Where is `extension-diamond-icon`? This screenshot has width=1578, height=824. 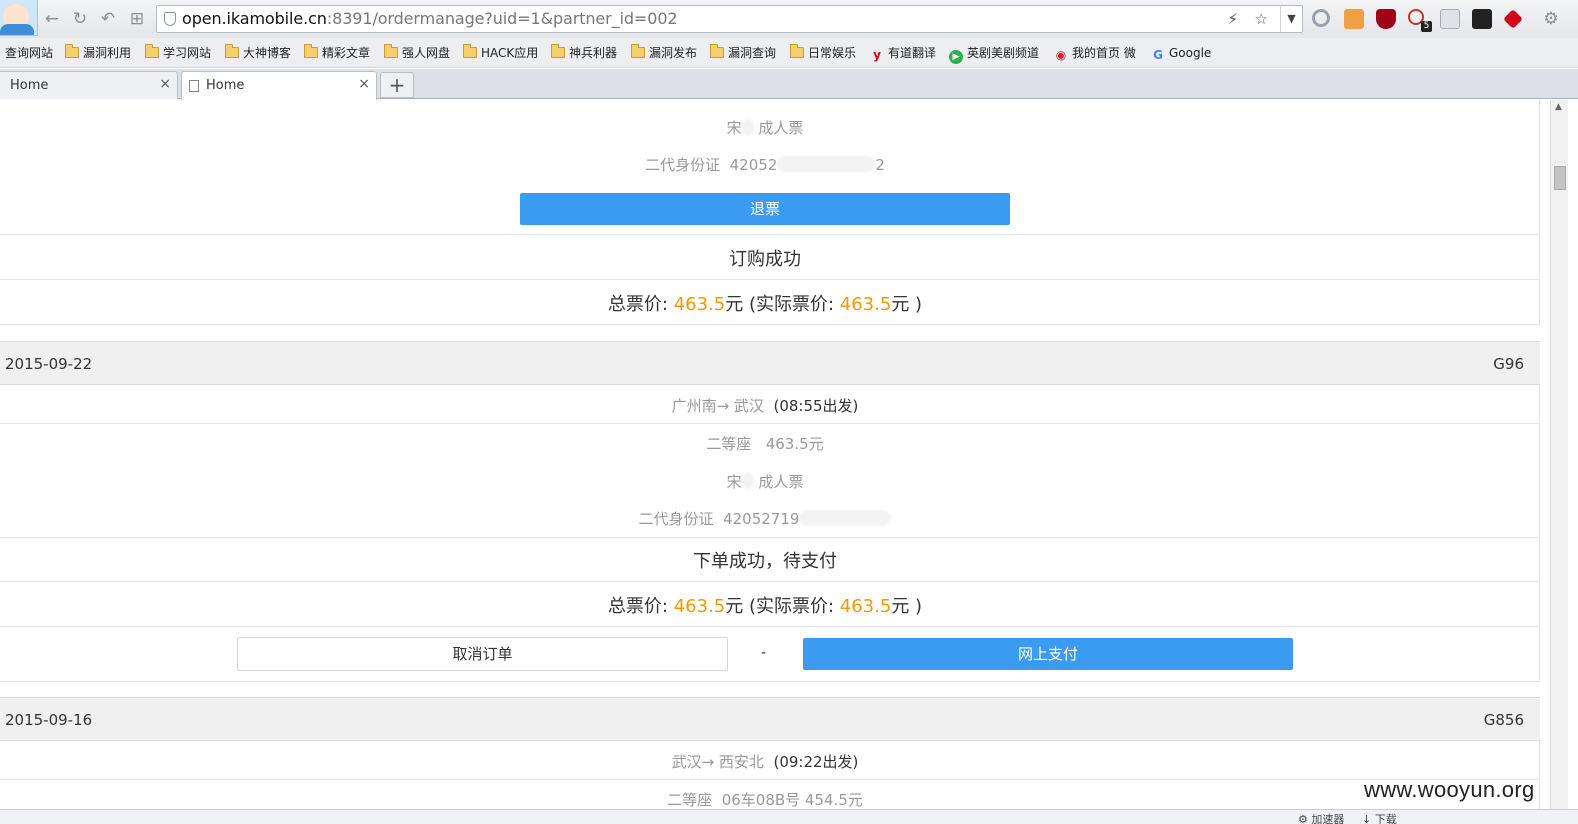
extension-diamond-icon is located at coordinates (1513, 19).